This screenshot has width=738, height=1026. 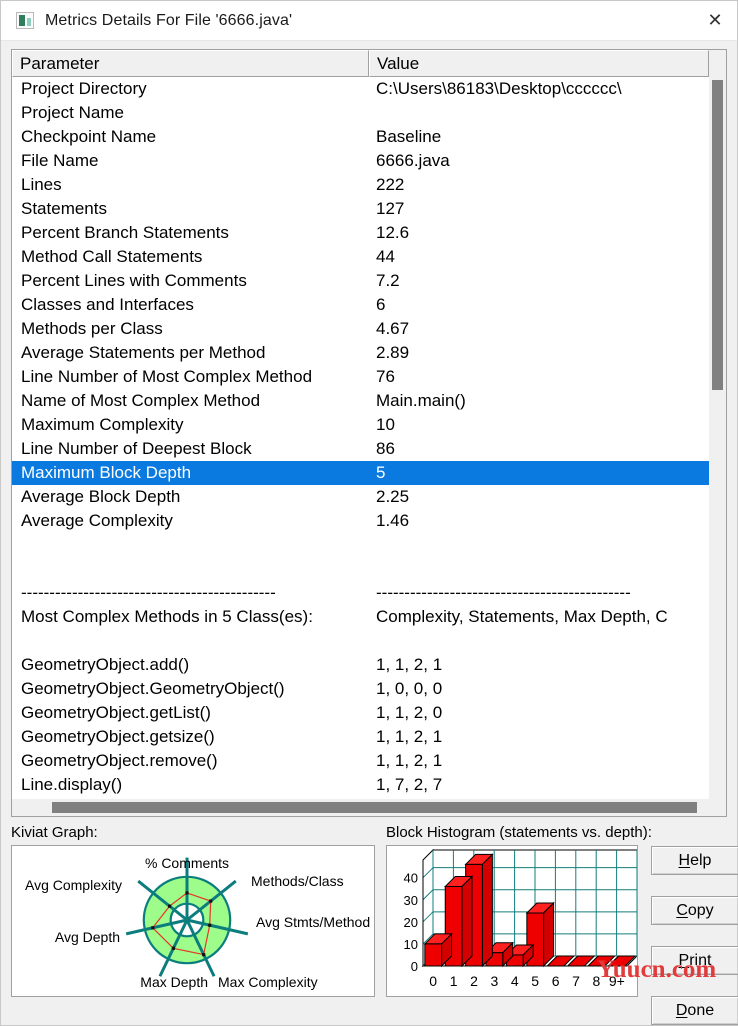 I want to click on table-row: Method Call Statements 44, so click(x=360, y=257).